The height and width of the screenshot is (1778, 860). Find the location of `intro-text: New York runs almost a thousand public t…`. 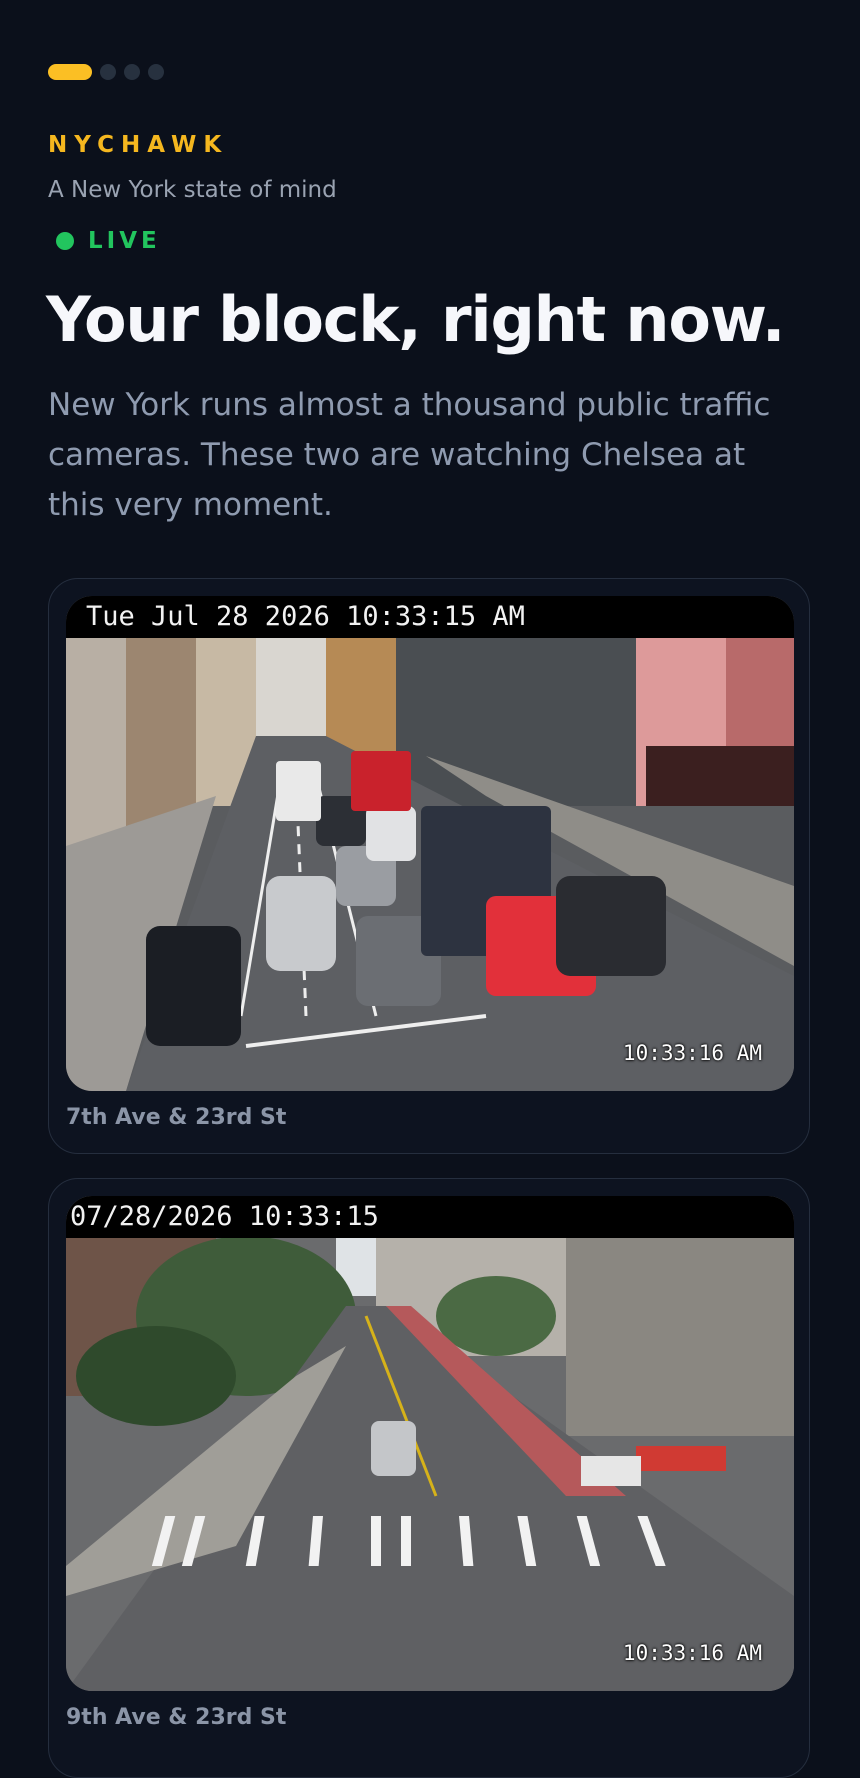

intro-text: New York runs almost a thousand public t… is located at coordinates (409, 455).